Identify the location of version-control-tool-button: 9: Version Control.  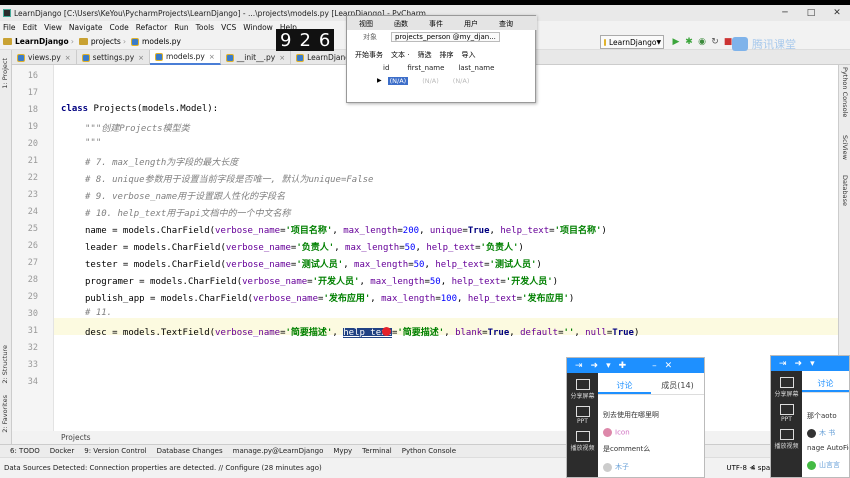
(115, 451).